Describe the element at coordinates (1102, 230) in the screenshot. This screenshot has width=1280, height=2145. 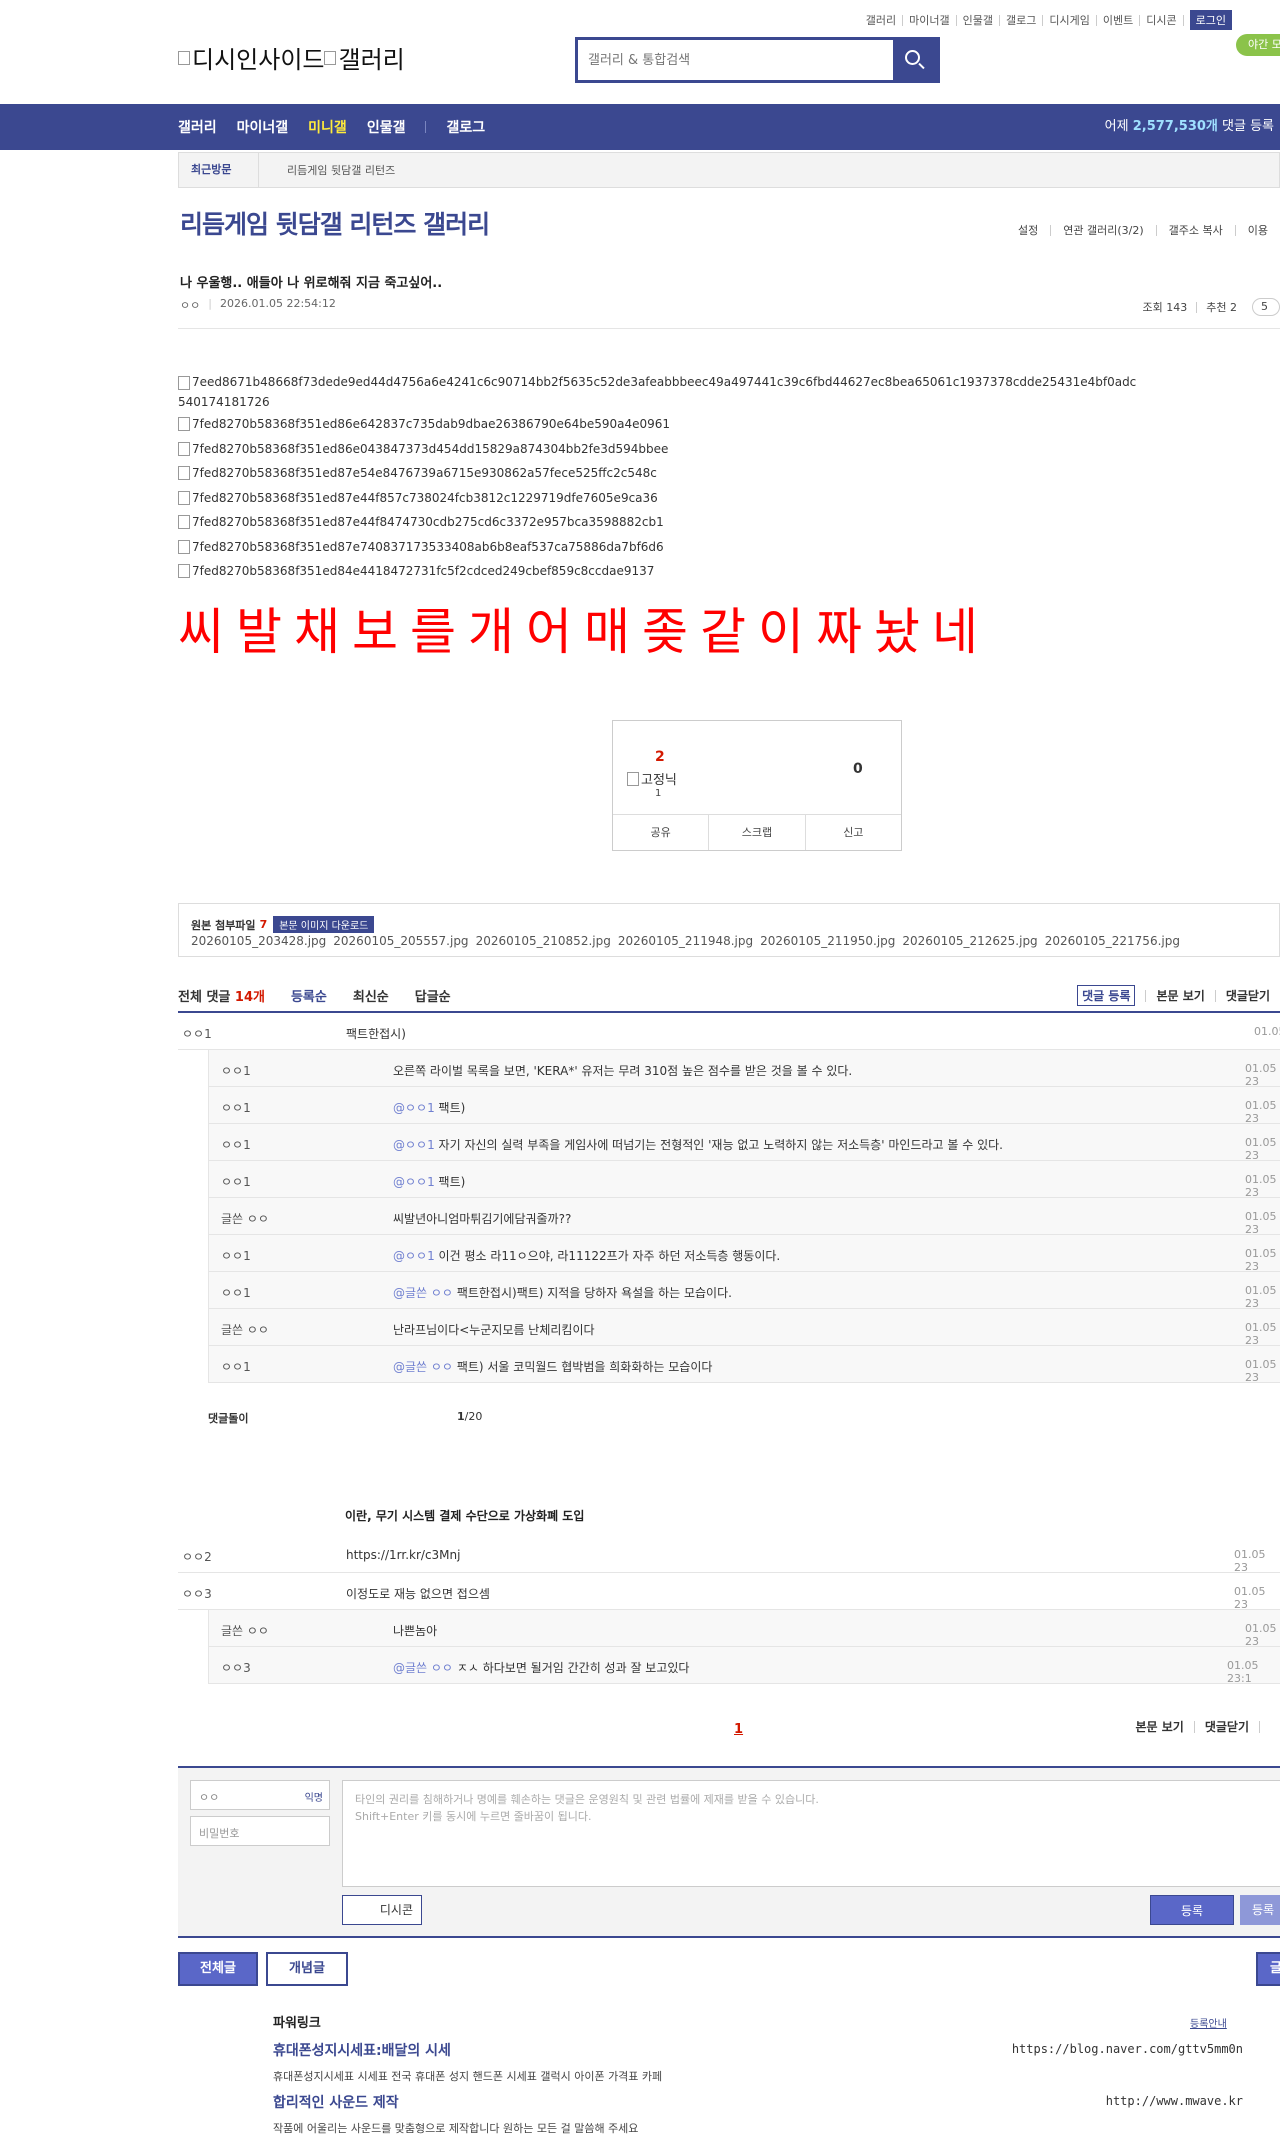
I see `related-galleries: 연관 갤러리(3/2)` at that location.